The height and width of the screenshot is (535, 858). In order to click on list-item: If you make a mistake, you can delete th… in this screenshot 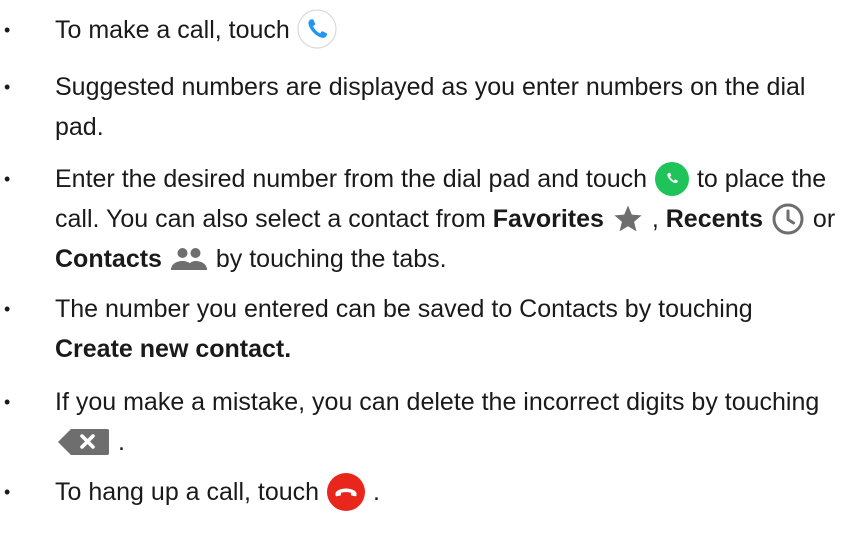, I will do `click(429, 422)`.